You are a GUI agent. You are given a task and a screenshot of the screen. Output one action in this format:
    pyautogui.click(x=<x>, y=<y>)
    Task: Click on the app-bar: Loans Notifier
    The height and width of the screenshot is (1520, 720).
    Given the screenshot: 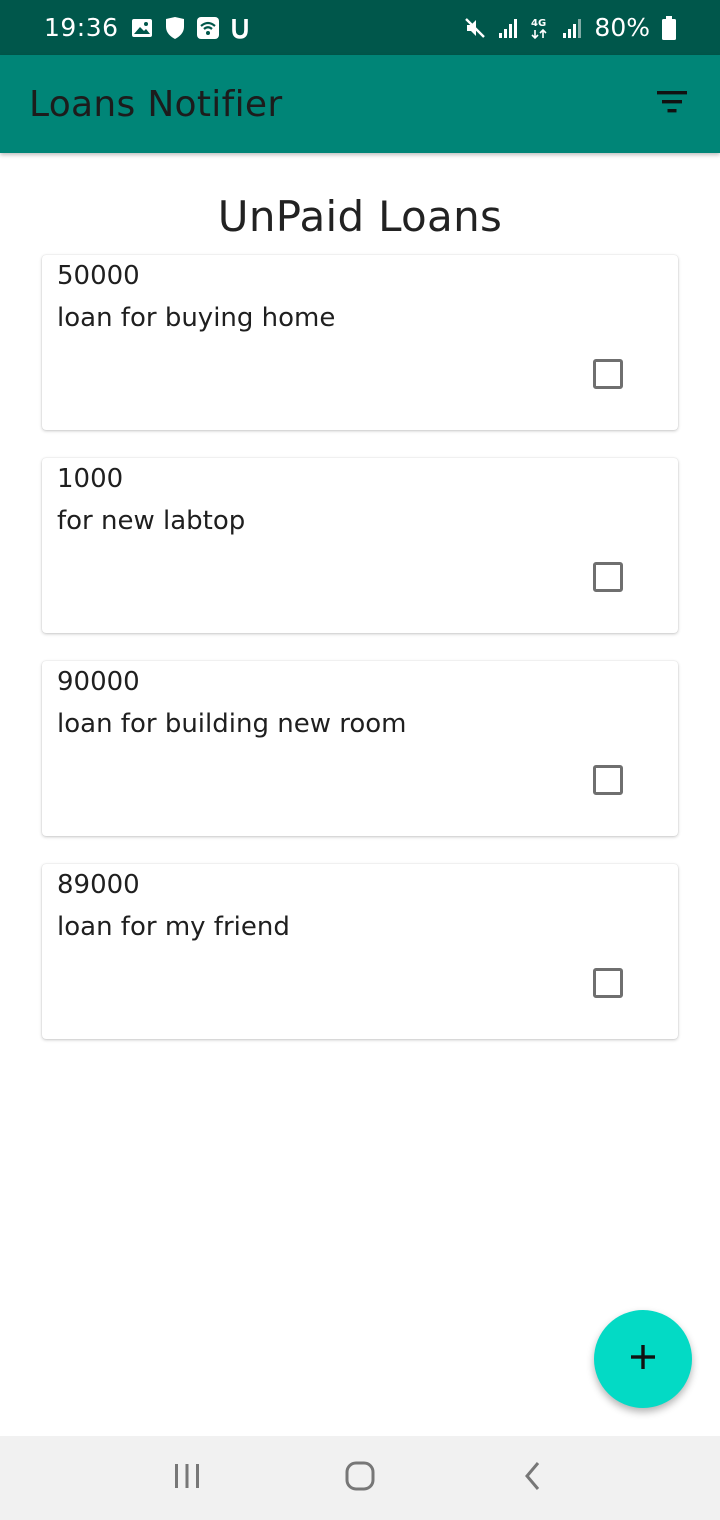 What is the action you would take?
    pyautogui.click(x=360, y=104)
    